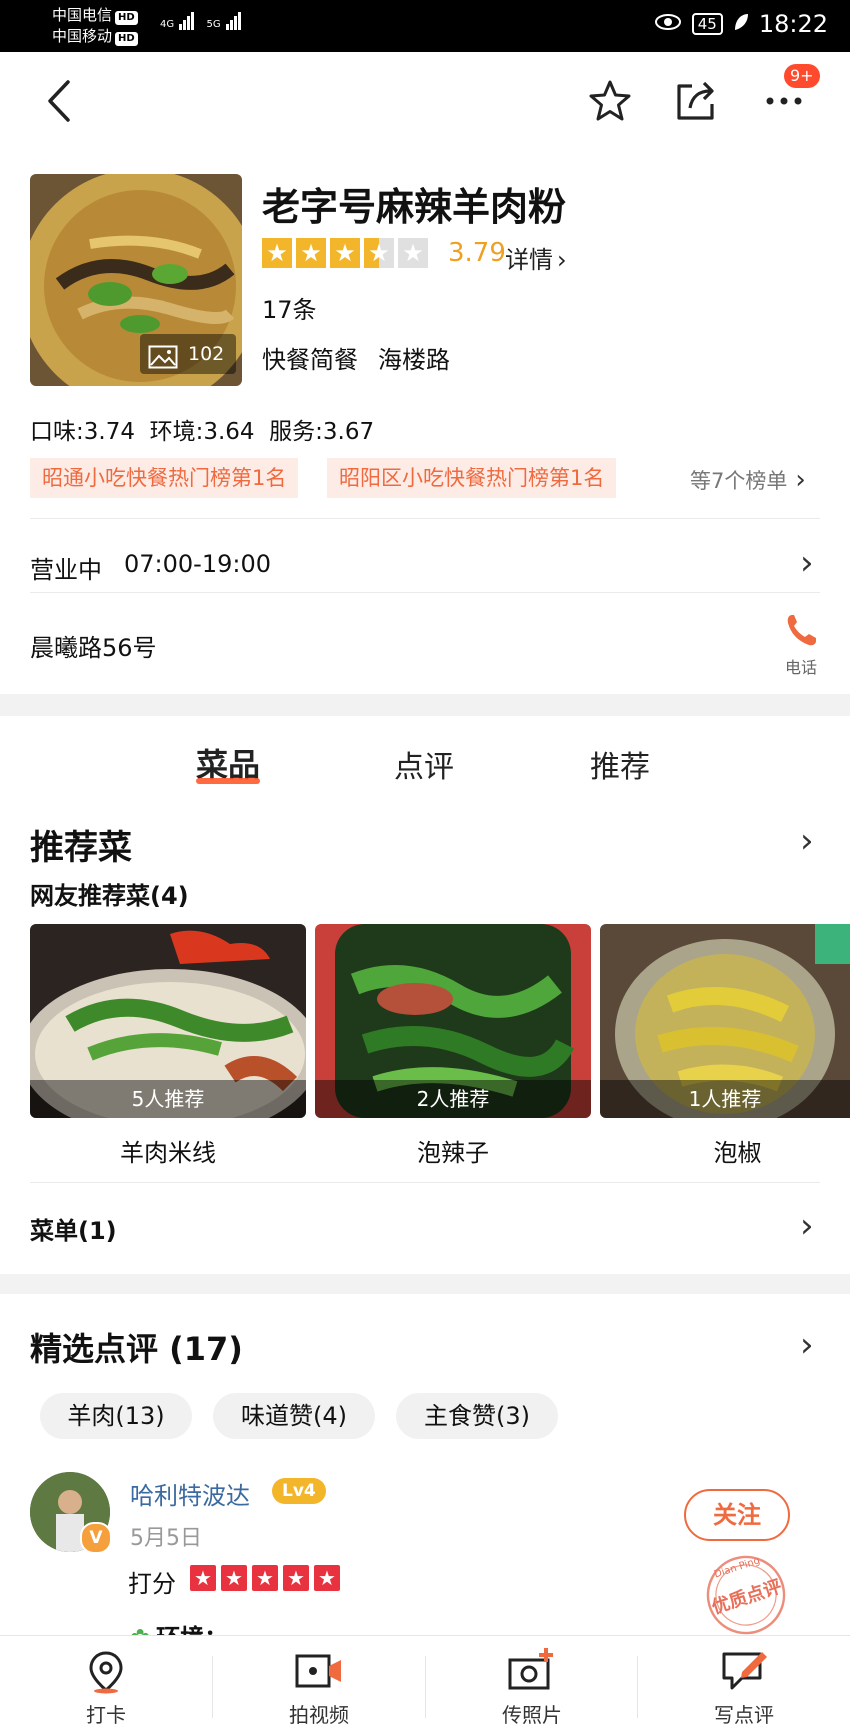 This screenshot has width=850, height=1736. I want to click on carrier-info: 中国电信 HD 中国移动 HD, so click(95, 26).